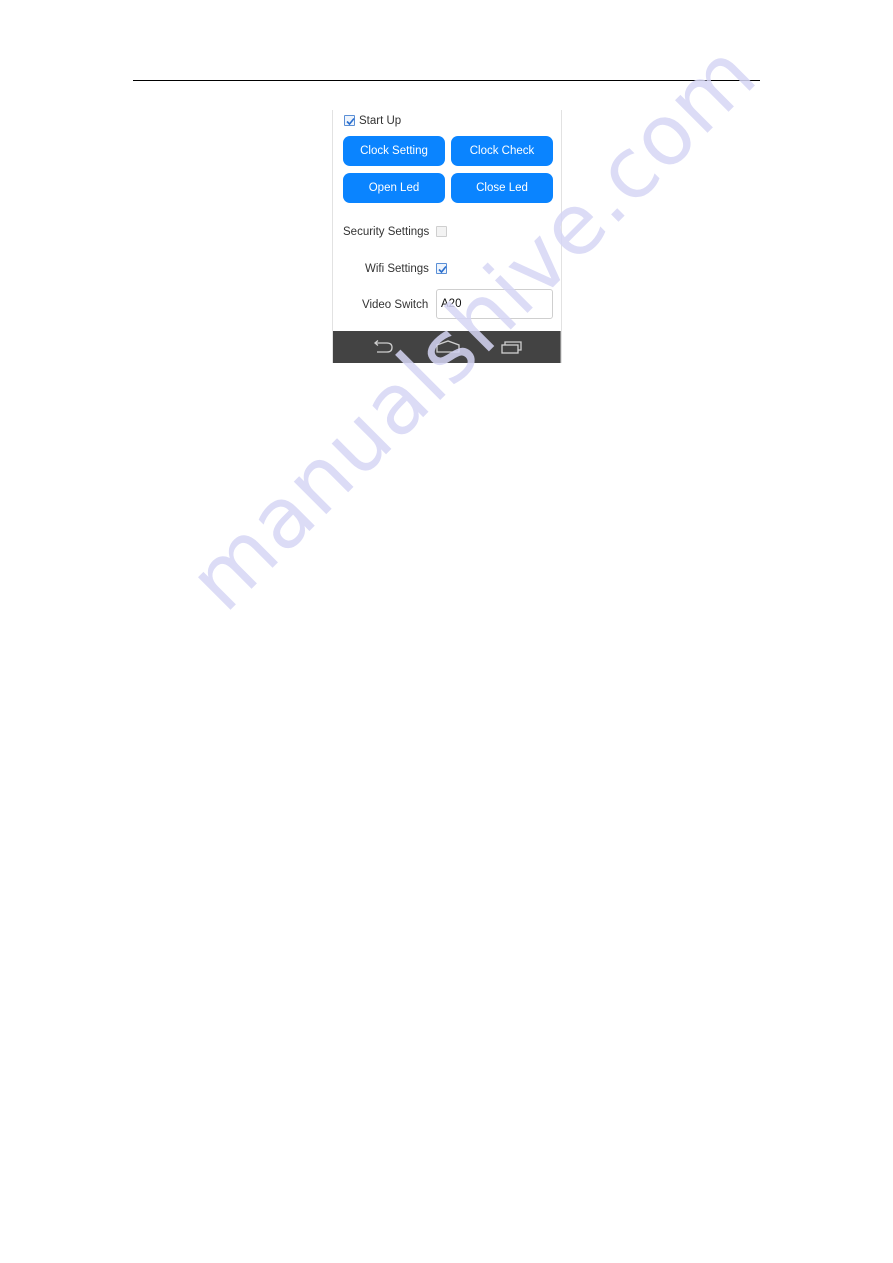  Describe the element at coordinates (560, 347) in the screenshot. I see `scrollbar` at that location.